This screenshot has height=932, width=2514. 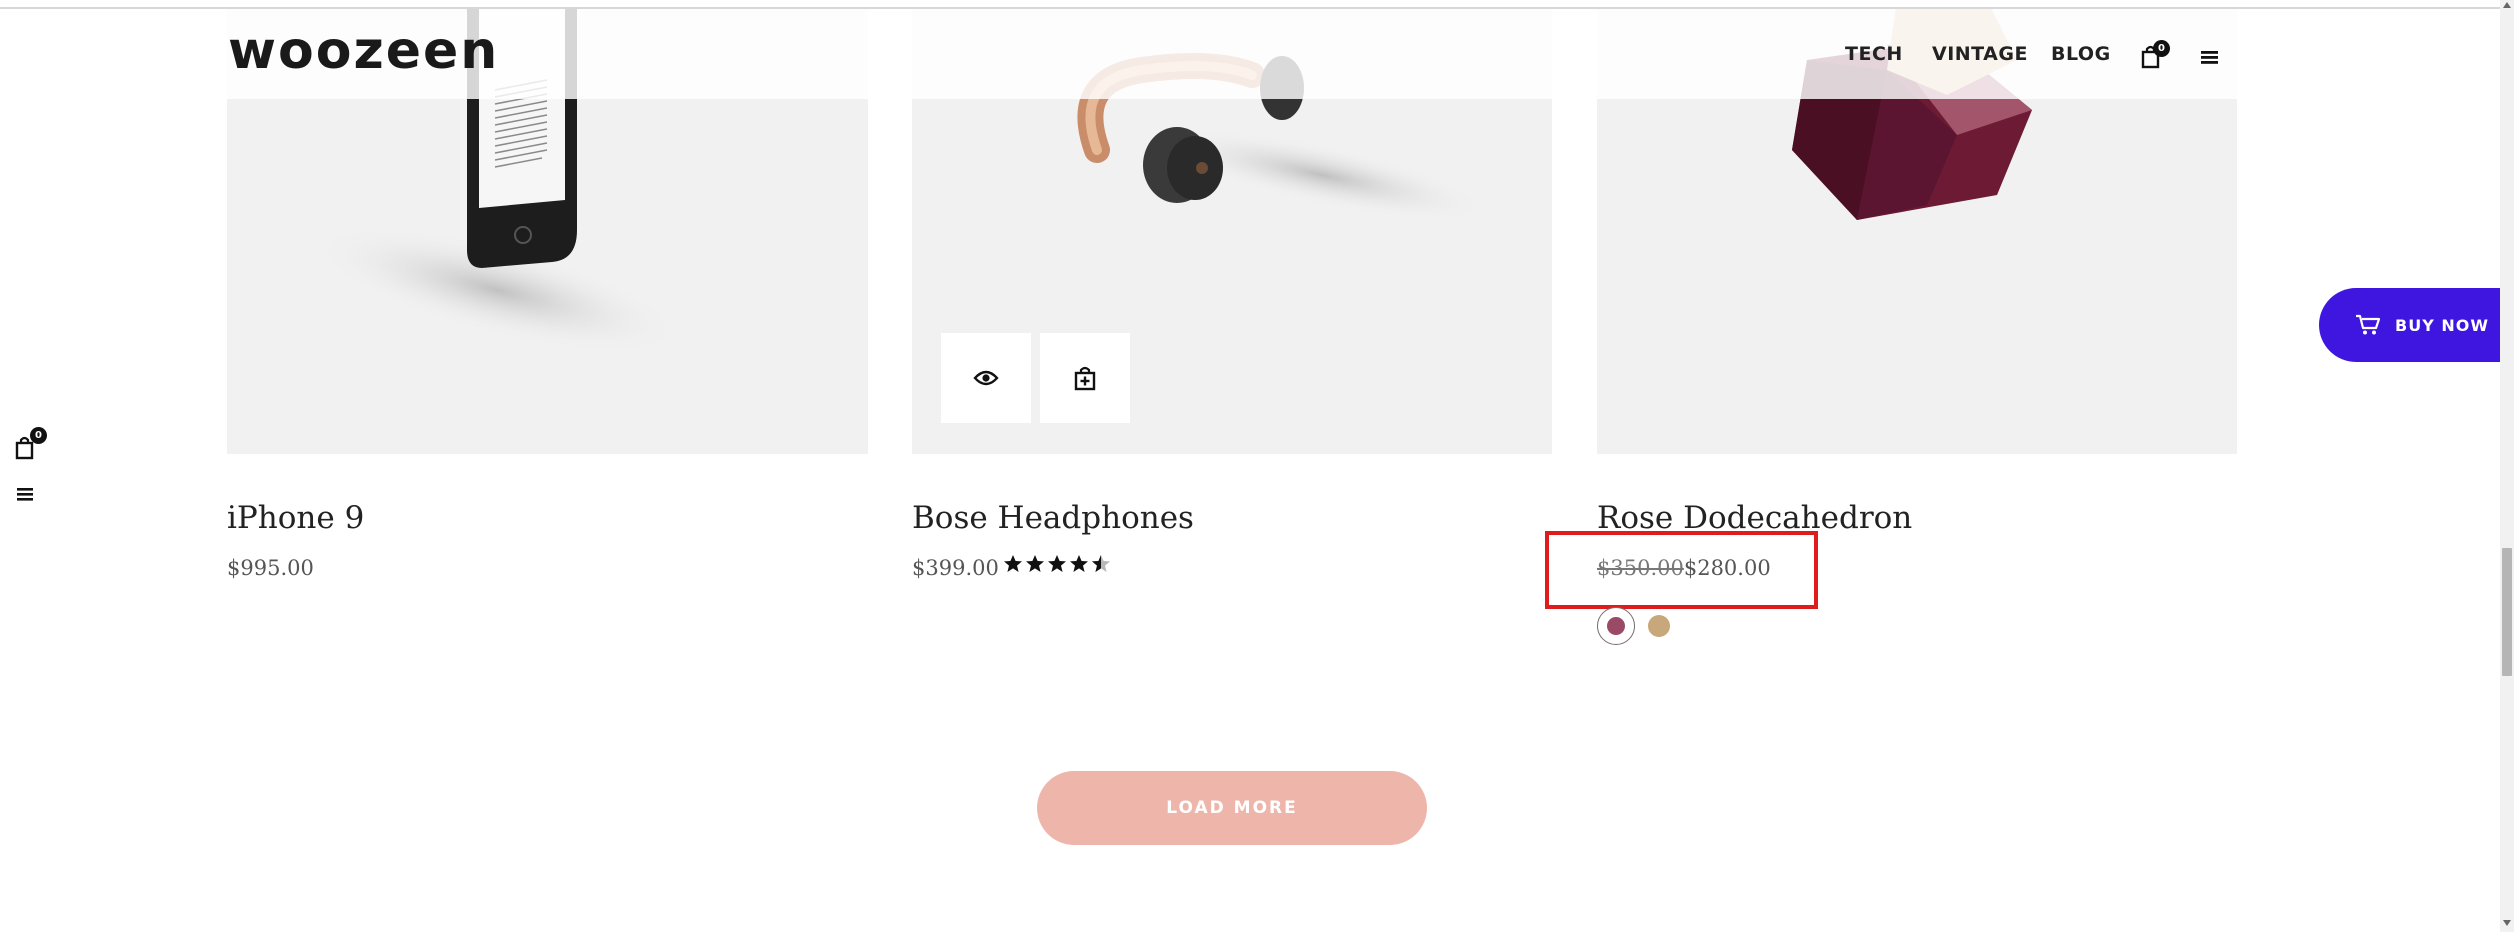 I want to click on side-cart-button: 0, so click(x=30, y=445).